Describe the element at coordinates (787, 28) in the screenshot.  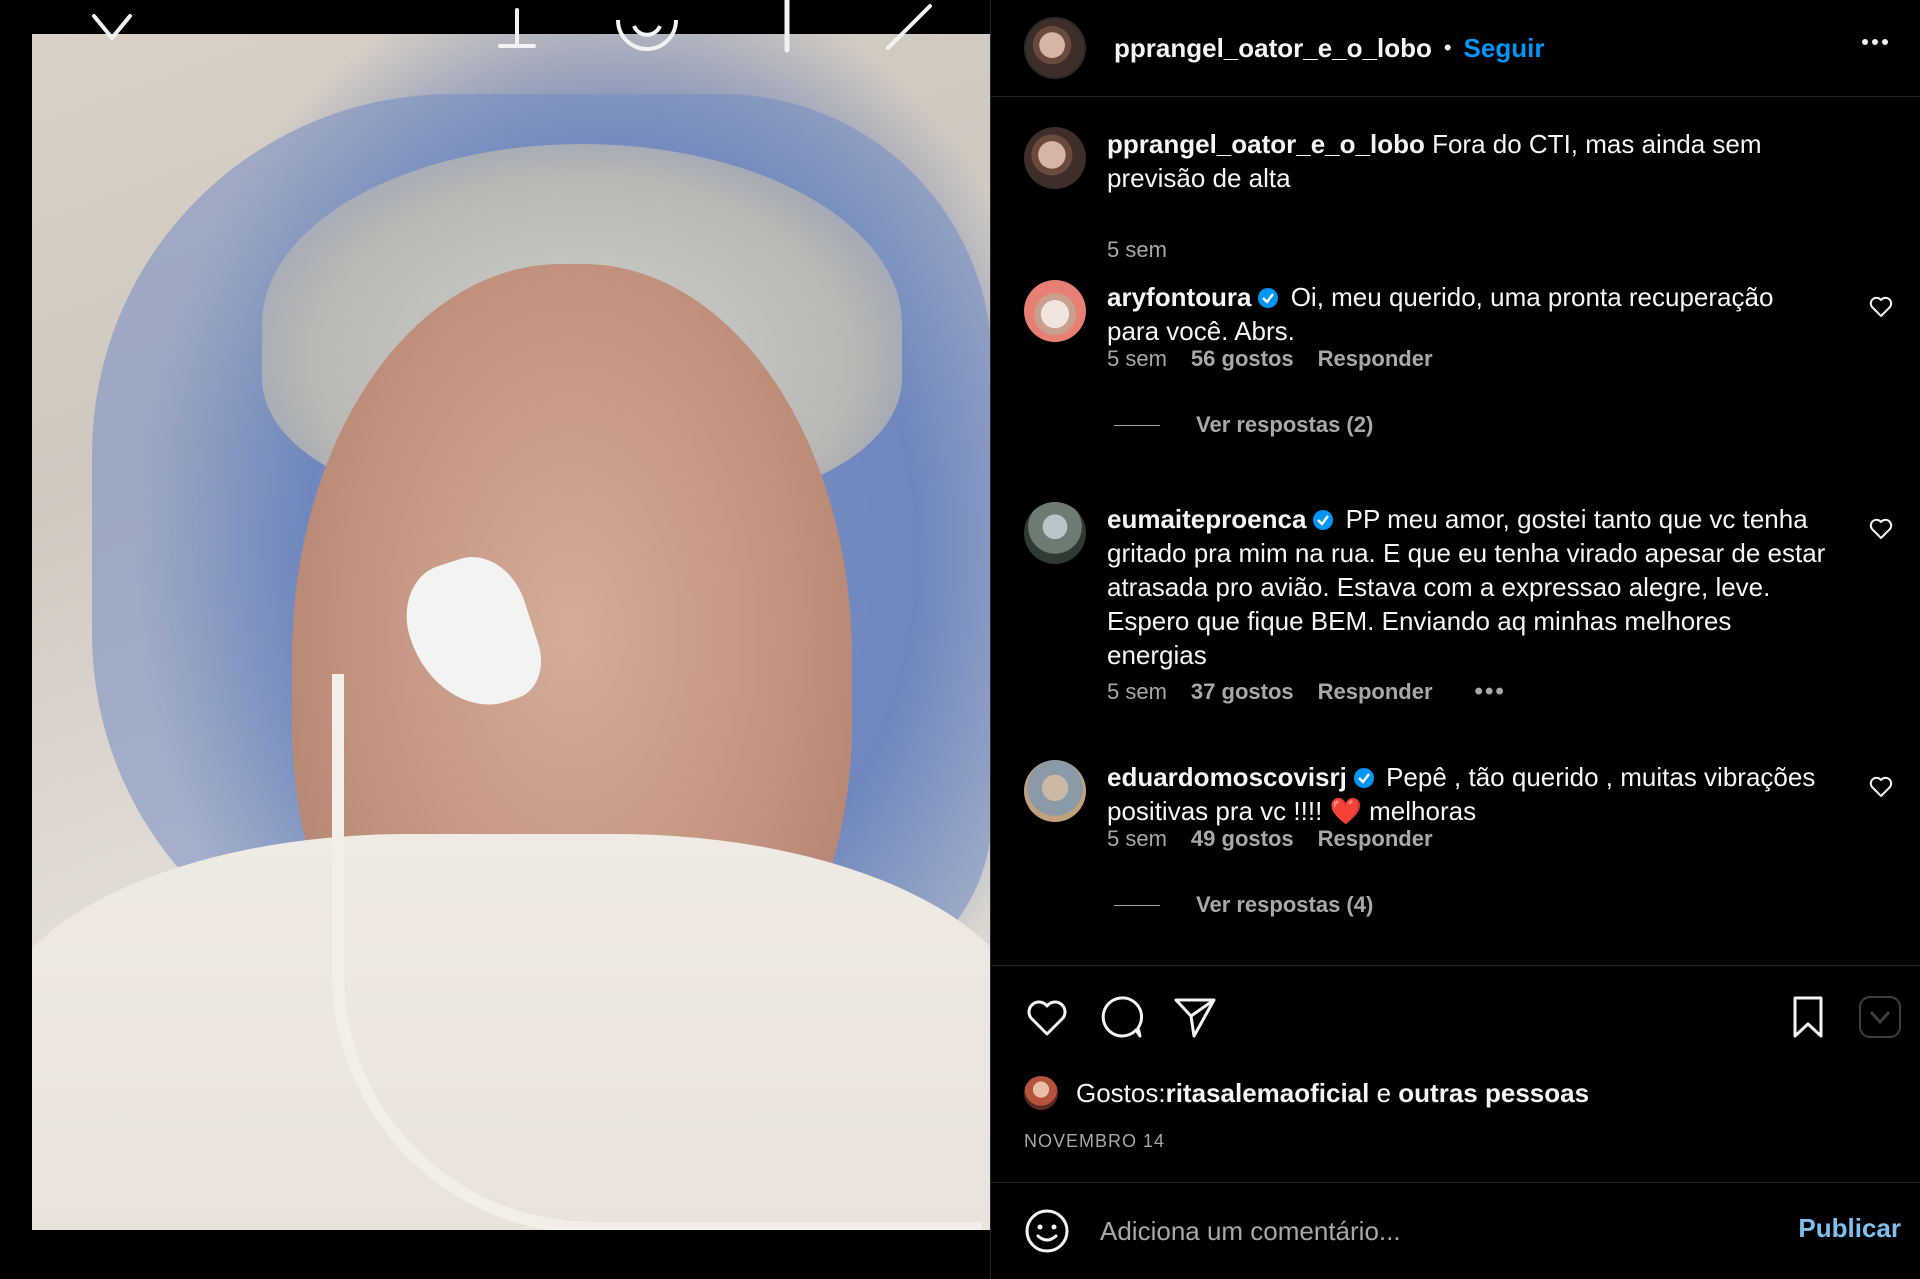
I see `text-tool-icon` at that location.